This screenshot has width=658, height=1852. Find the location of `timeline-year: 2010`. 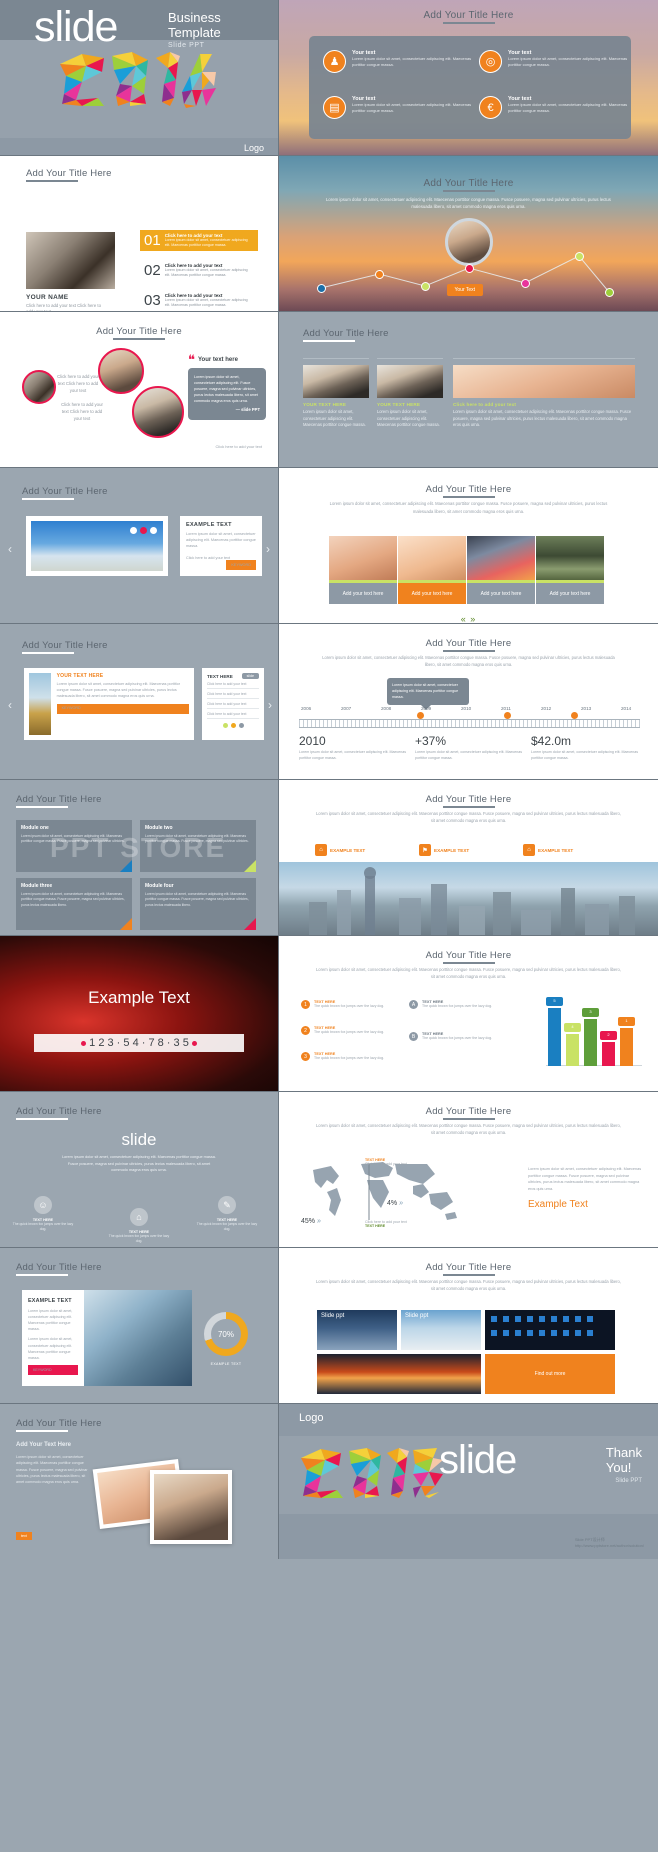

timeline-year: 2010 is located at coordinates (466, 708).